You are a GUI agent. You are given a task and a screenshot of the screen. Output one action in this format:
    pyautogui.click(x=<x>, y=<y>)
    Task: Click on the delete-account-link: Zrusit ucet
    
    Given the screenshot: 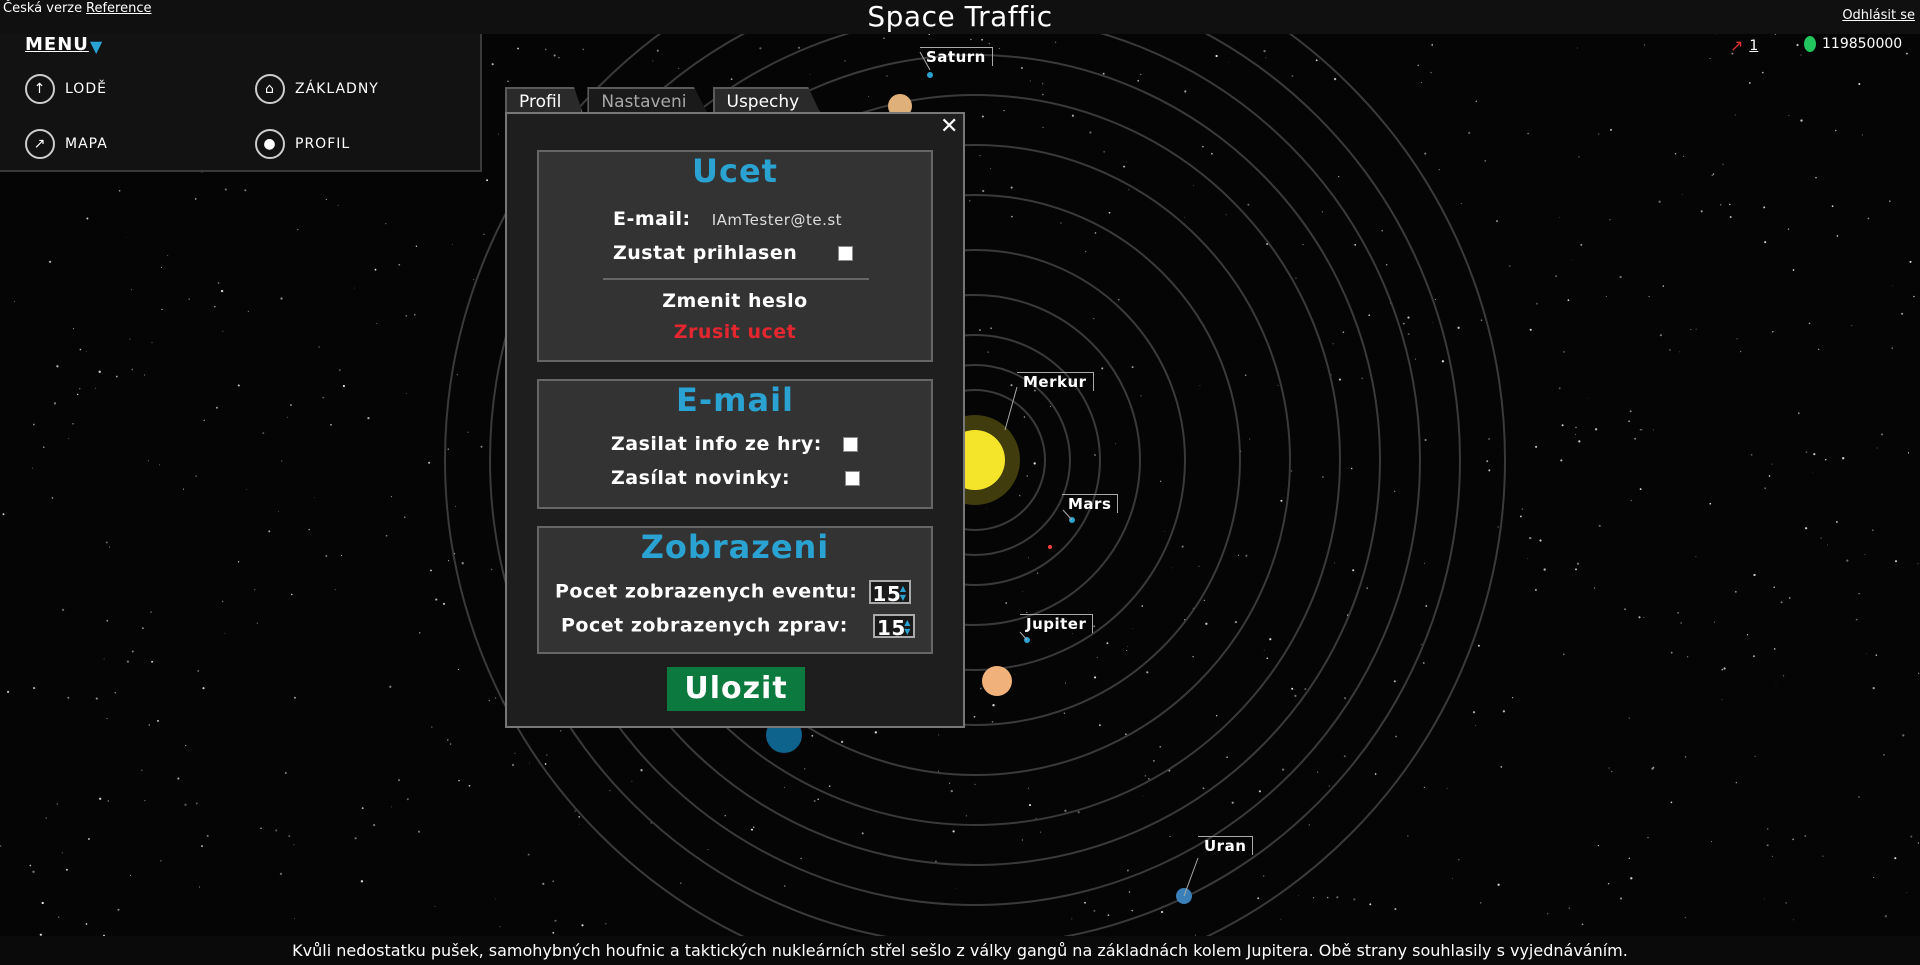 What is the action you would take?
    pyautogui.click(x=735, y=332)
    